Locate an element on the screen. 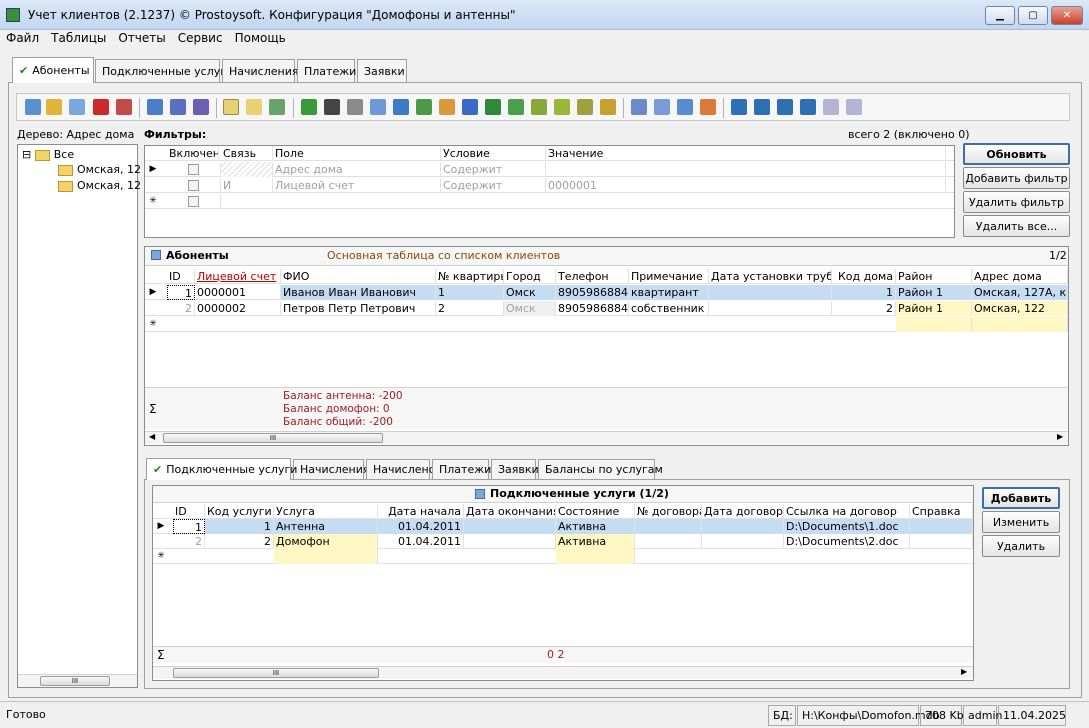  address-tree: ⊟ Все Омская, 12 Омская, 12 III is located at coordinates (79, 416).